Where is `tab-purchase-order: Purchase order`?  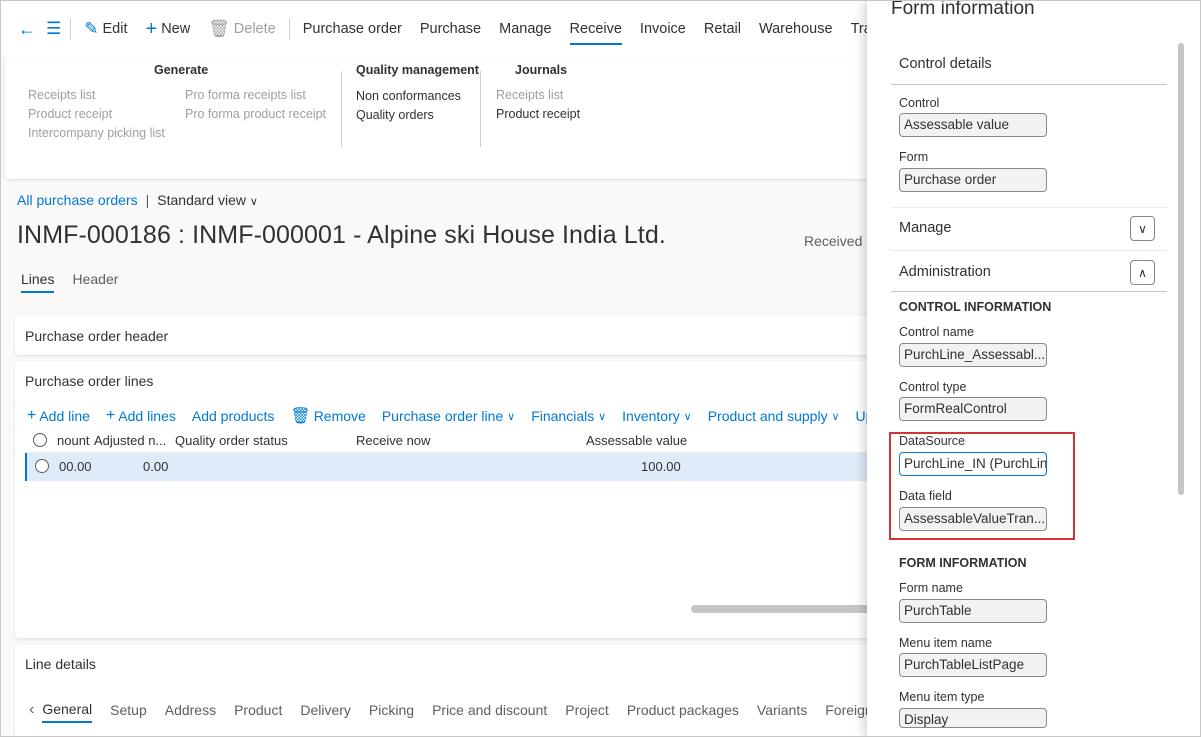
tab-purchase-order: Purchase order is located at coordinates (352, 29).